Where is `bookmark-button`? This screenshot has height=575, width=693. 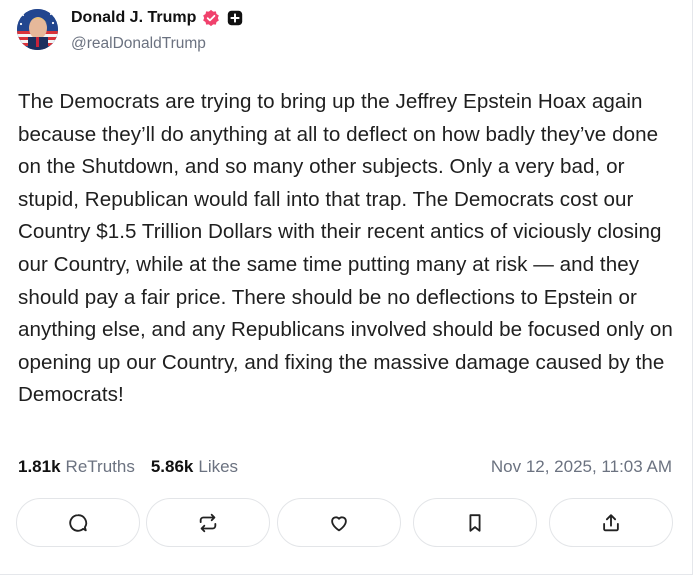 bookmark-button is located at coordinates (475, 522).